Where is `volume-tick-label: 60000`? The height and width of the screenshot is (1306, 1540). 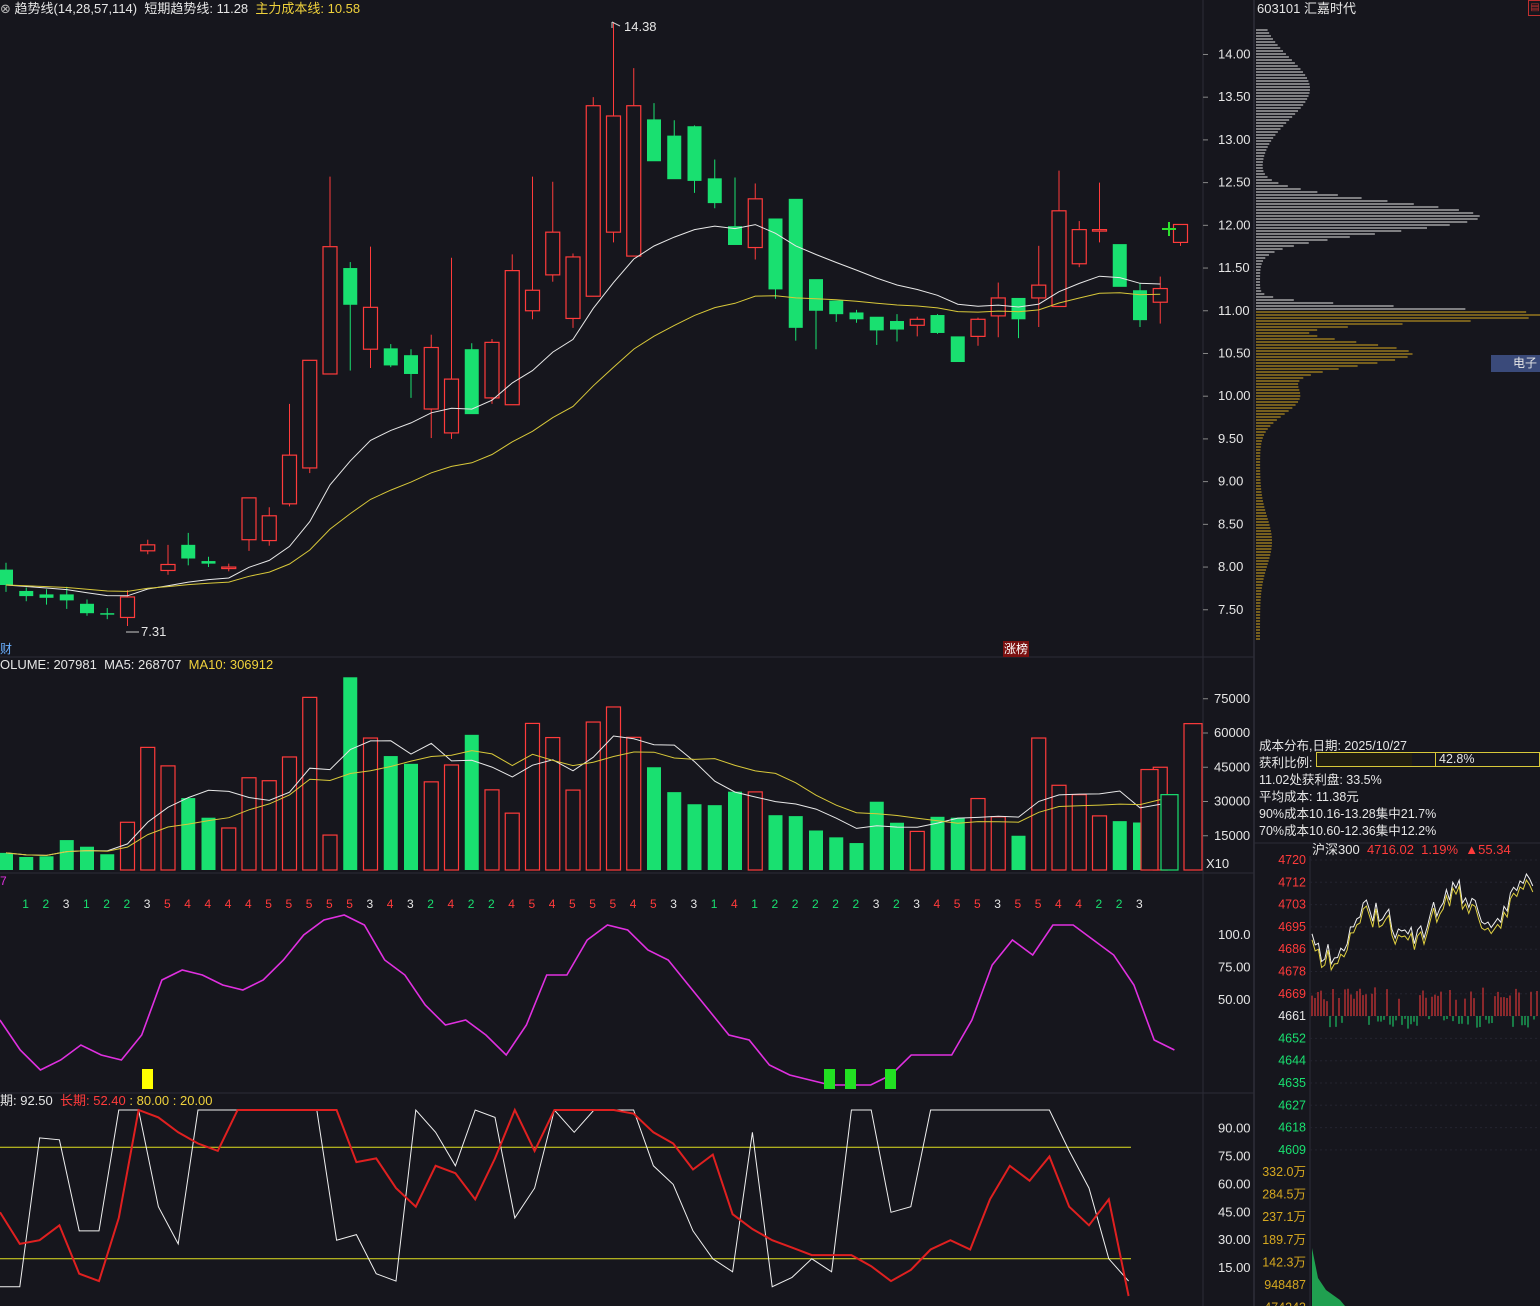
volume-tick-label: 60000 is located at coordinates (1232, 732).